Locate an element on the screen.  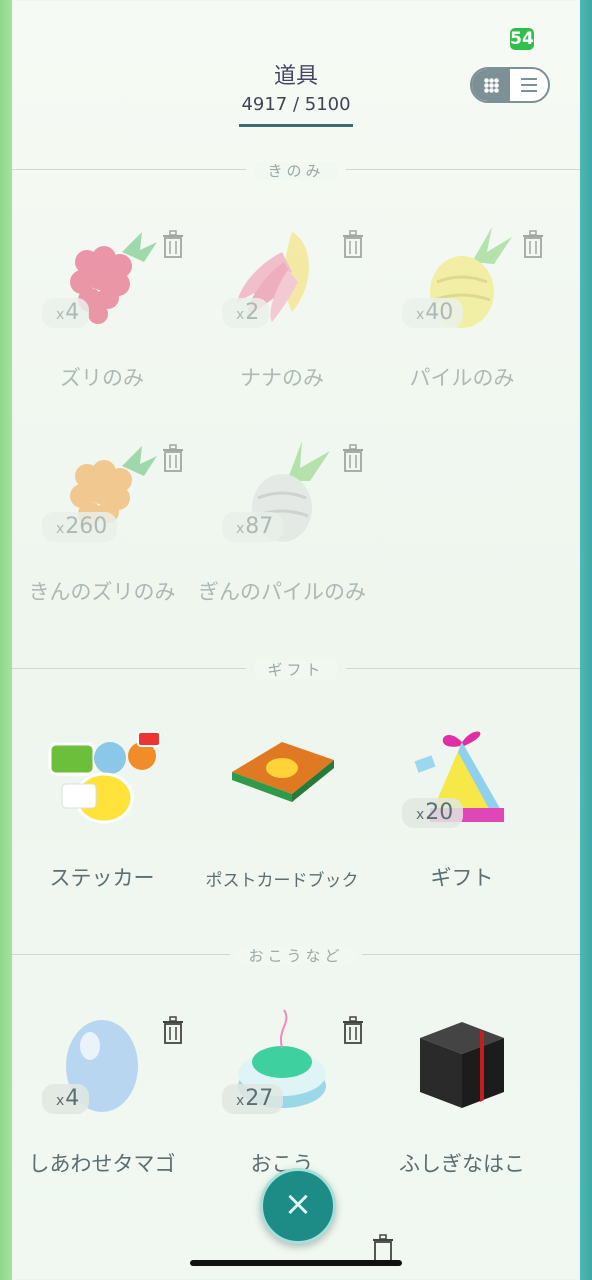
item-postcard-book: ポストカードブック is located at coordinates (282, 822).